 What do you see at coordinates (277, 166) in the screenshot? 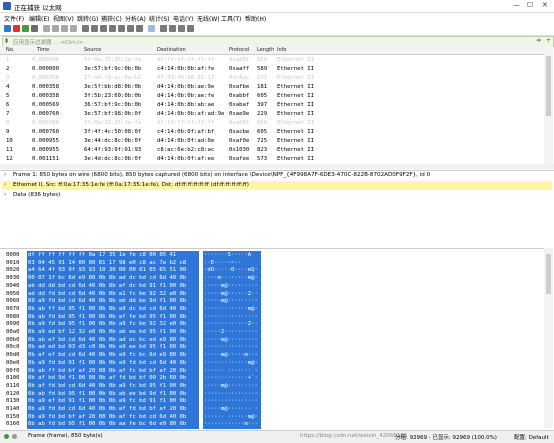
I see `packet-list-hscrollbar` at bounding box center [277, 166].